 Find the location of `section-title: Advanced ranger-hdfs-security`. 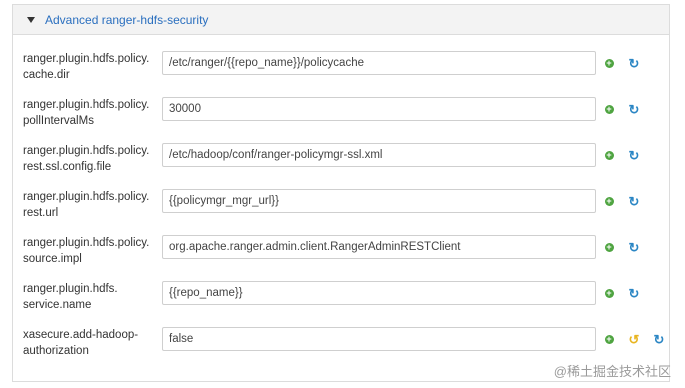

section-title: Advanced ranger-hdfs-security is located at coordinates (126, 20).